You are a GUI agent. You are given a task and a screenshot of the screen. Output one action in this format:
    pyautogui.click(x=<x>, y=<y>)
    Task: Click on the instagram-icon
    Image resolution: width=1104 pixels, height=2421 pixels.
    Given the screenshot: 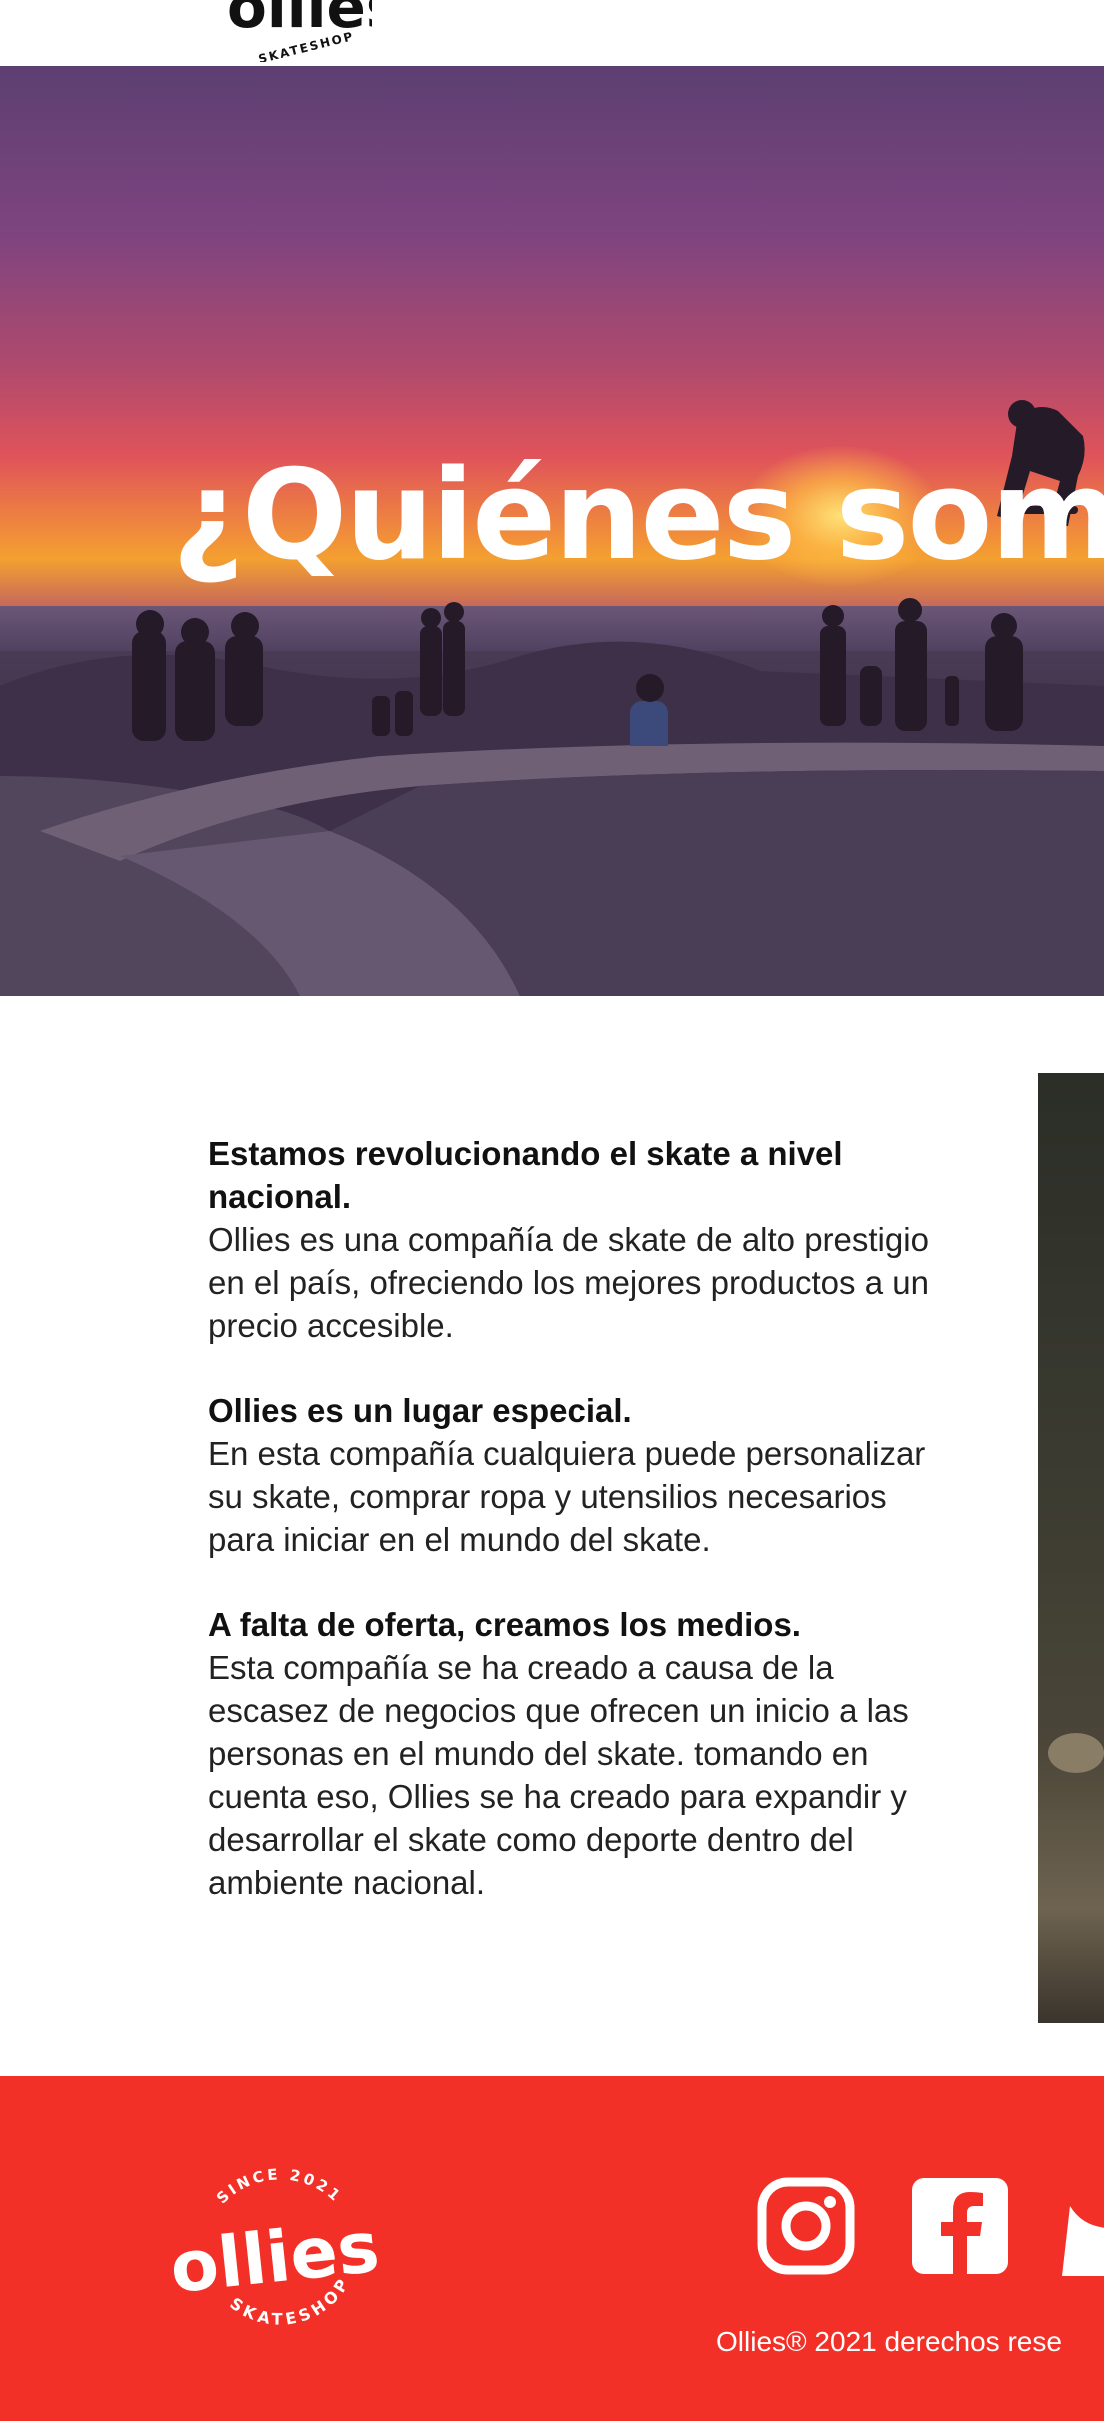 What is the action you would take?
    pyautogui.click(x=806, y=2226)
    